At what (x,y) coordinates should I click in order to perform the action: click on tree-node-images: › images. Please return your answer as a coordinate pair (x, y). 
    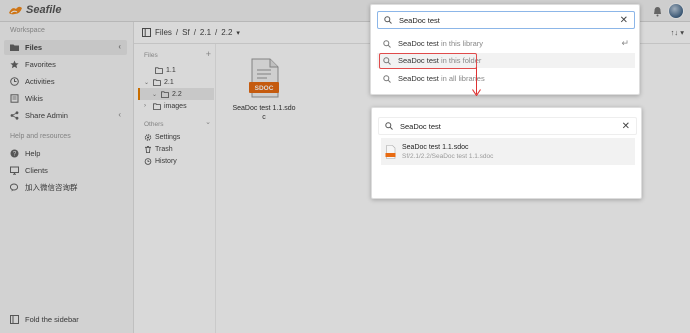
    Looking at the image, I should click on (165, 106).